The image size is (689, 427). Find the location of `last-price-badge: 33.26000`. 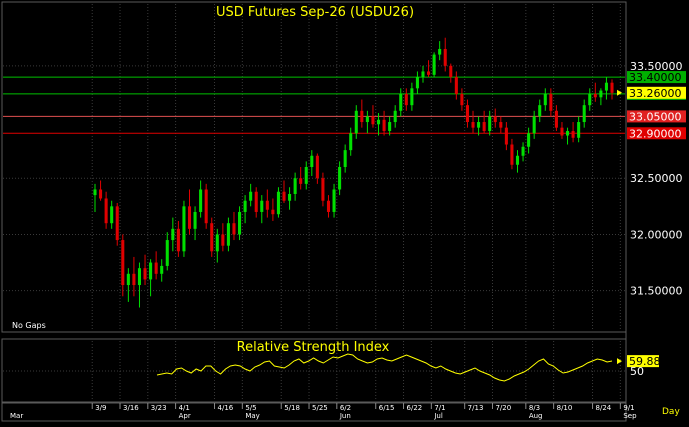

last-price-badge: 33.26000 is located at coordinates (656, 93).